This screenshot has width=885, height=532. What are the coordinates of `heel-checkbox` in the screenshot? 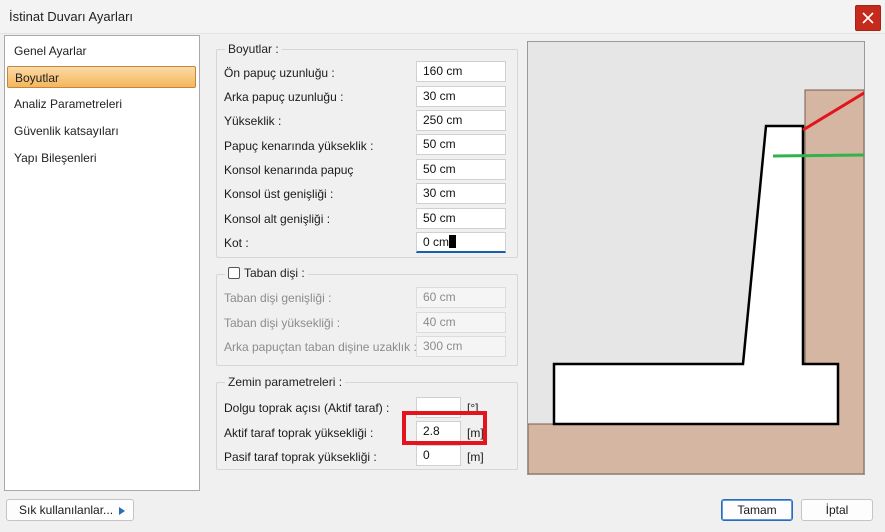 It's located at (234, 273).